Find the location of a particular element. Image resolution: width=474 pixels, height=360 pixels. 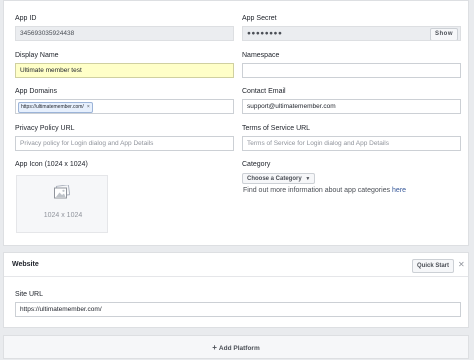

display-name-input: Ultimate member test is located at coordinates (124, 70).